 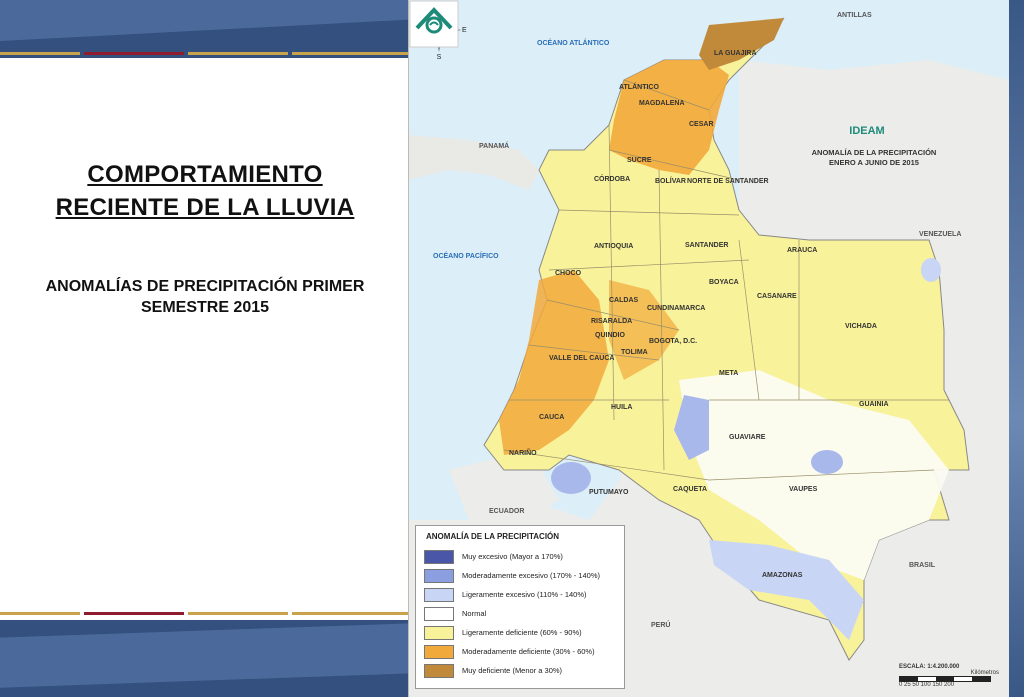 What do you see at coordinates (940, 234) in the screenshot?
I see `label-venezuela: VENEZUELA` at bounding box center [940, 234].